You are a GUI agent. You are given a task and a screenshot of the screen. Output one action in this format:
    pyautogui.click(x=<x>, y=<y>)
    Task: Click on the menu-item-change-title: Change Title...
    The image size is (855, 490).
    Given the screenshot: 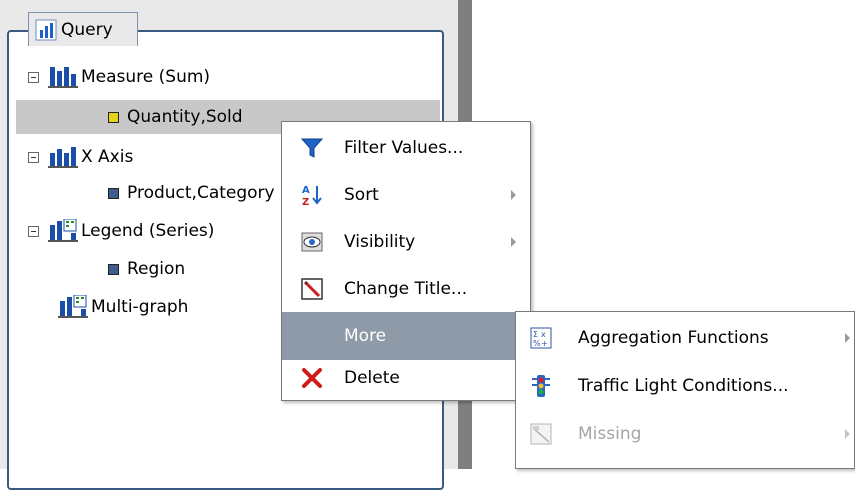 What is the action you would take?
    pyautogui.click(x=406, y=289)
    